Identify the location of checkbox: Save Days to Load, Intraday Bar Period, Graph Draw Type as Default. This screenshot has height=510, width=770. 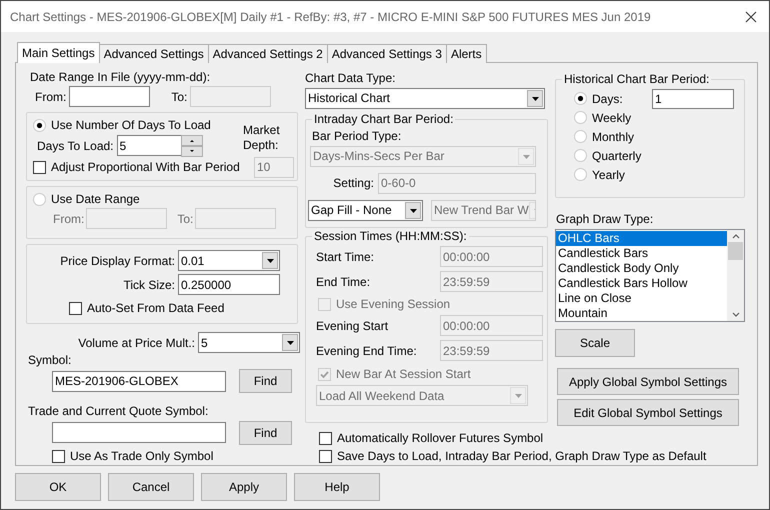
(512, 456).